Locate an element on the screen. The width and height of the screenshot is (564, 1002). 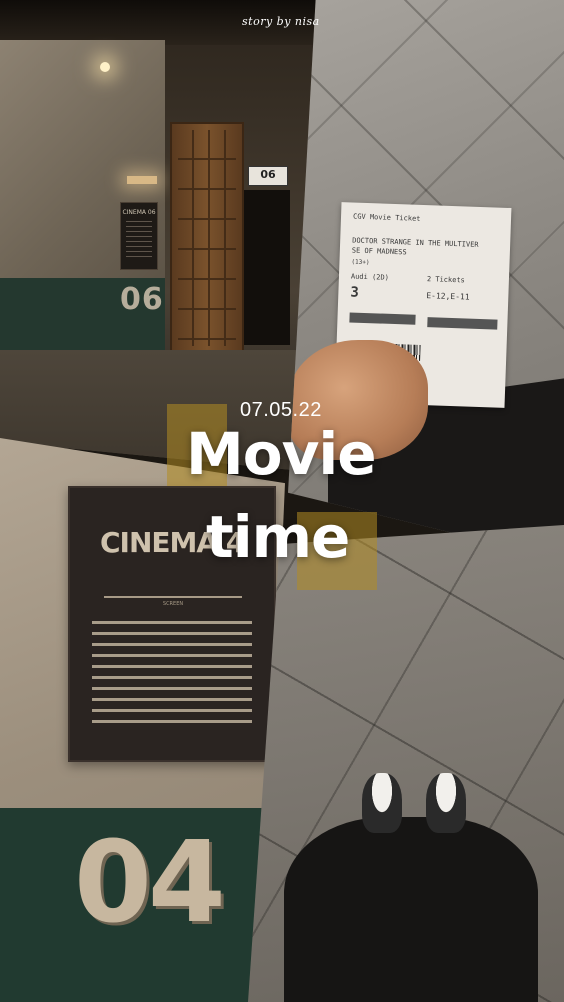
wooden-door is located at coordinates (207, 238).